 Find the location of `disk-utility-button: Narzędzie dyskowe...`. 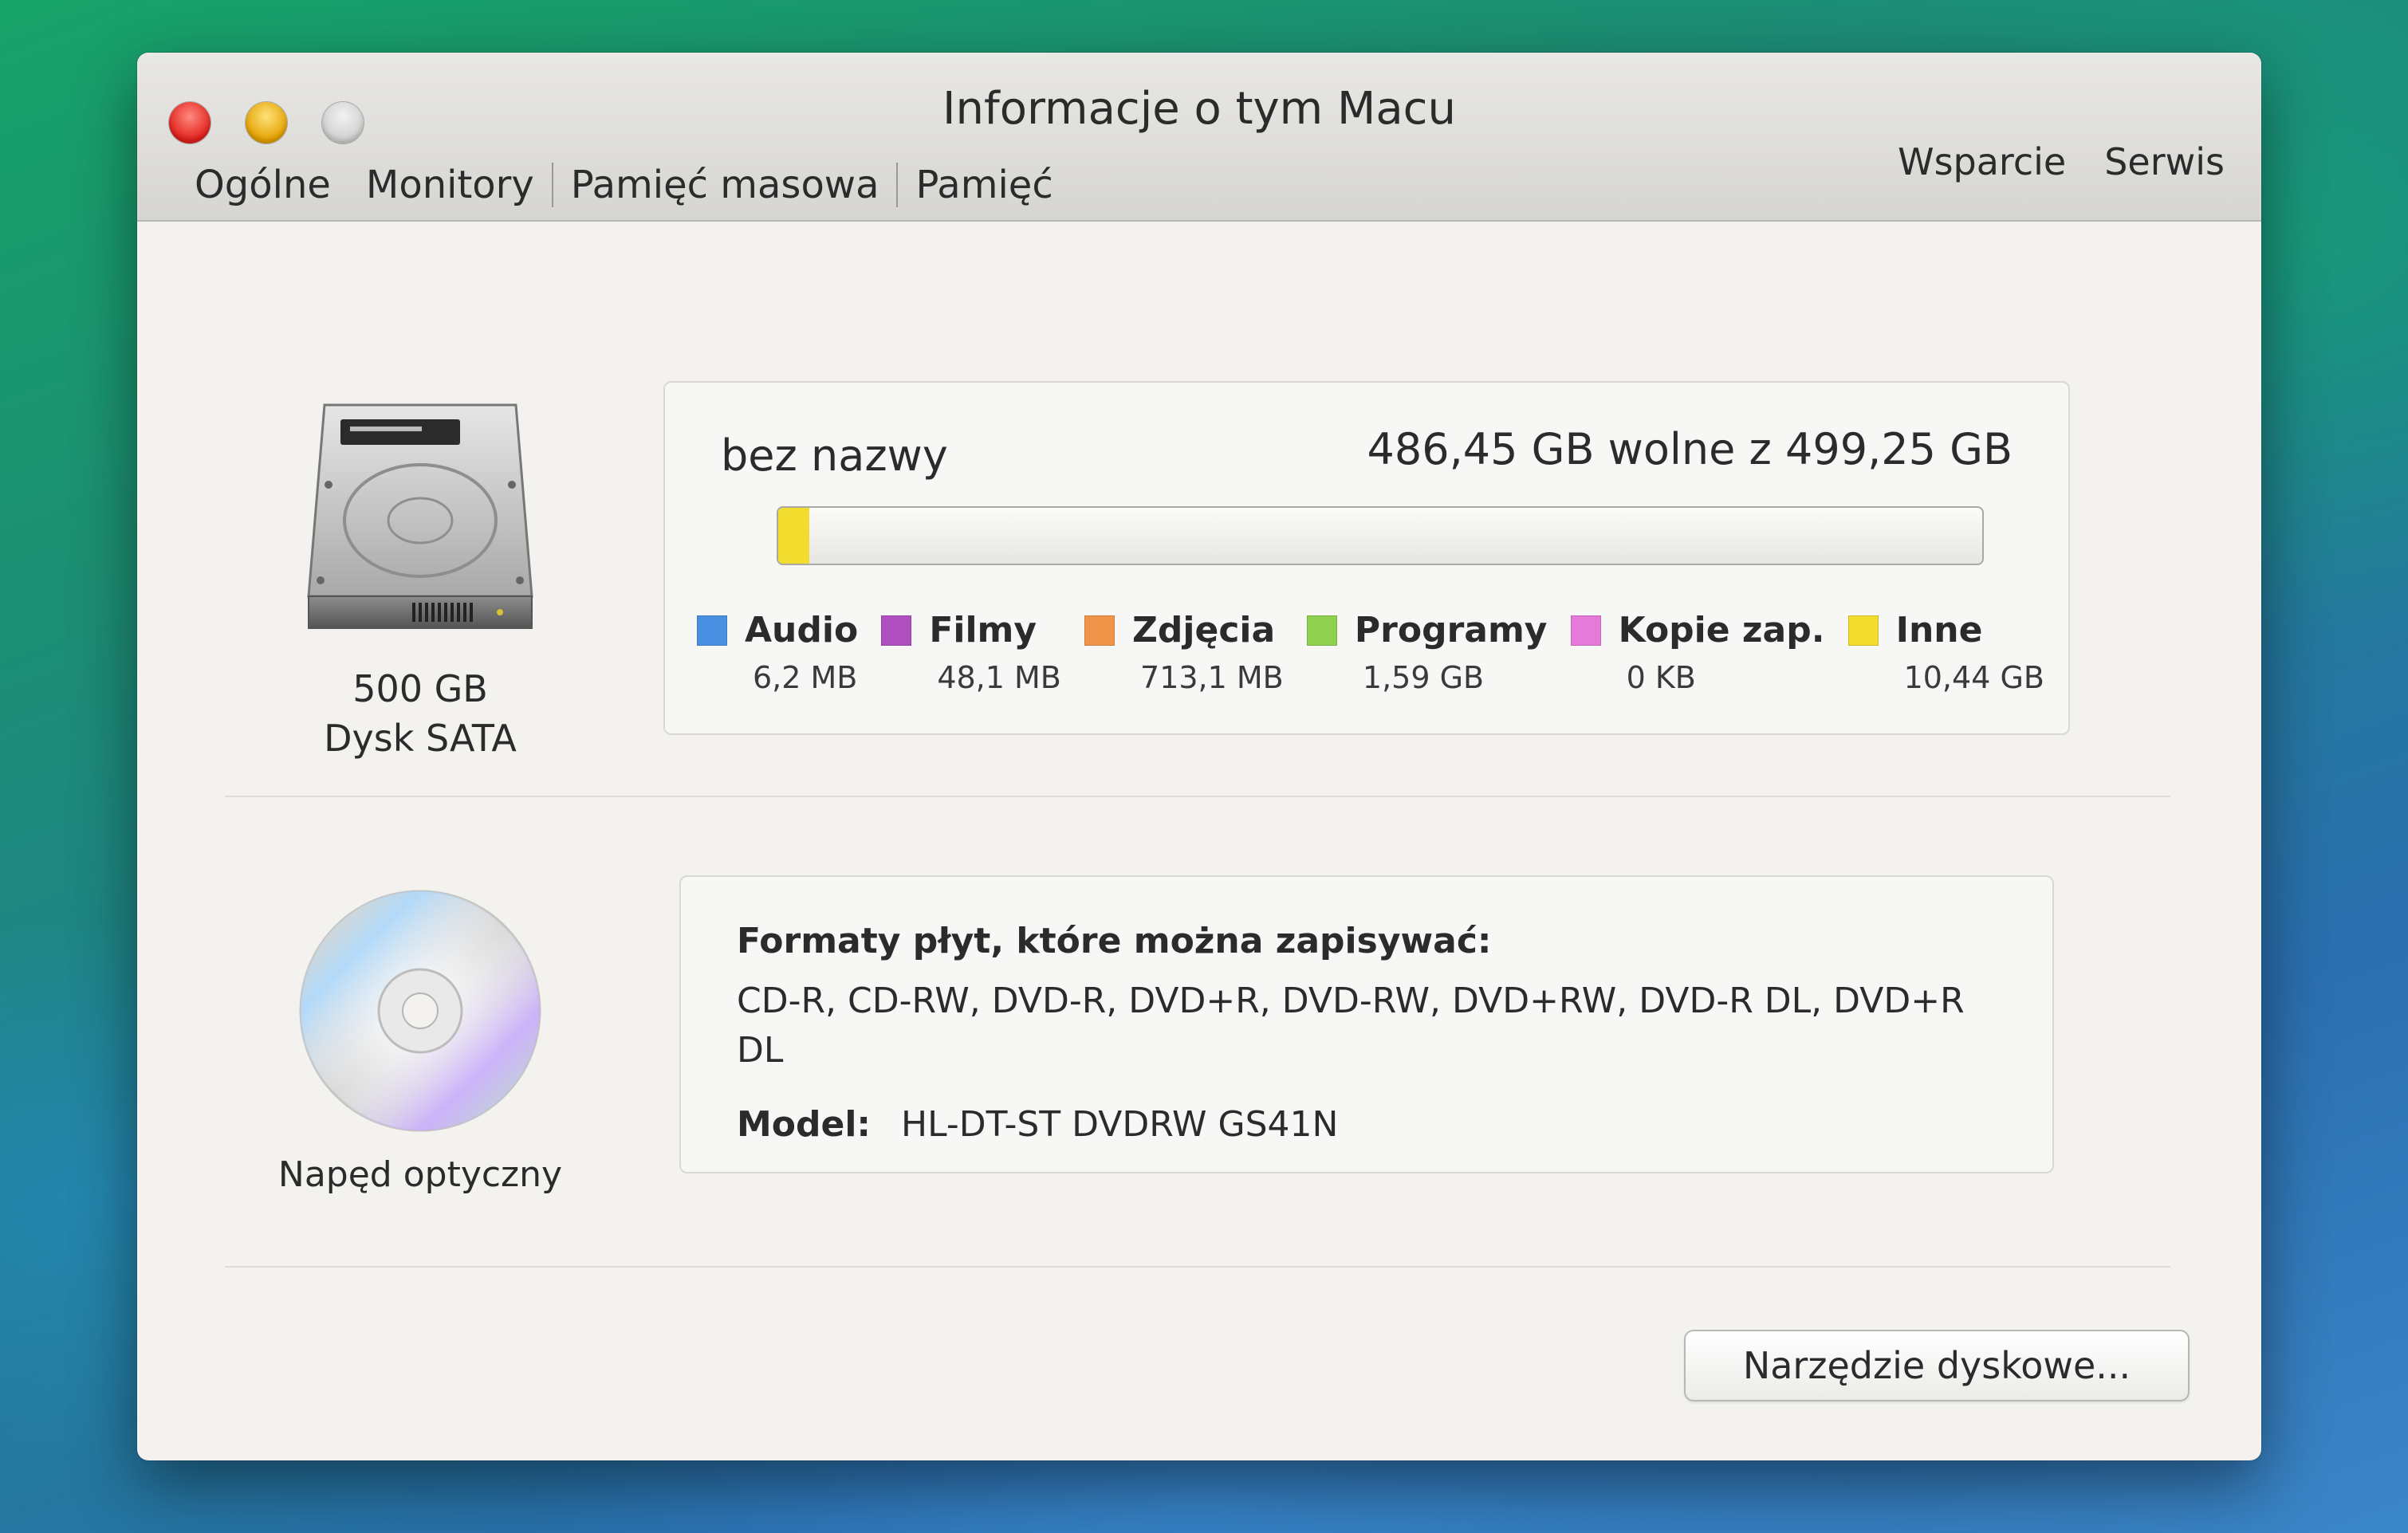

disk-utility-button: Narzędzie dyskowe... is located at coordinates (1937, 1365).